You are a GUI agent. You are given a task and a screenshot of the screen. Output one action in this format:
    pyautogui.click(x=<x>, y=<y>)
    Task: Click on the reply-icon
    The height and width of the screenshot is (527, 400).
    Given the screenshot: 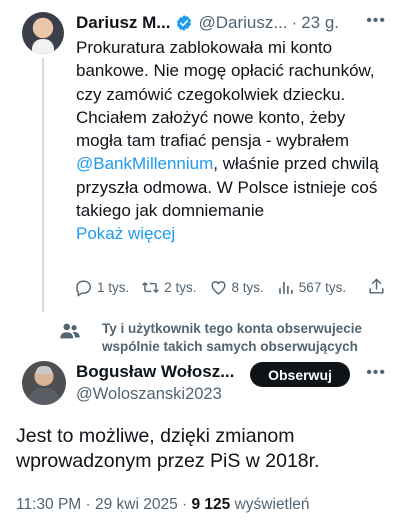 What is the action you would take?
    pyautogui.click(x=83, y=288)
    